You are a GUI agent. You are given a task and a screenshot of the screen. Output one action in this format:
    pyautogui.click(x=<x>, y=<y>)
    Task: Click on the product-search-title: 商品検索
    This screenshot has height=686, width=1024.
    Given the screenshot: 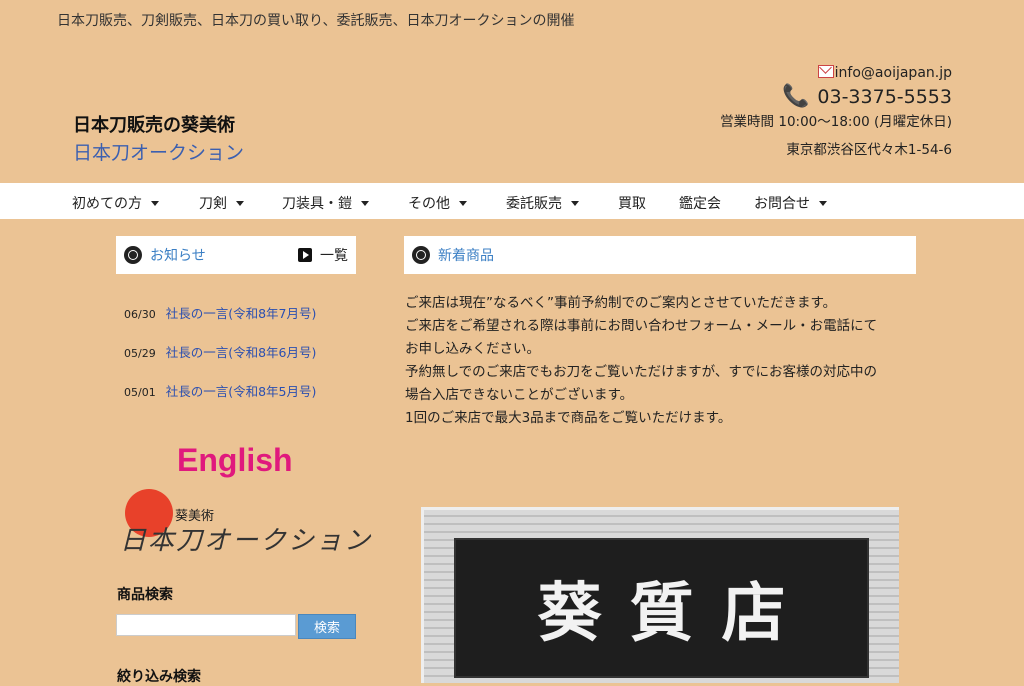 What is the action you would take?
    pyautogui.click(x=145, y=595)
    